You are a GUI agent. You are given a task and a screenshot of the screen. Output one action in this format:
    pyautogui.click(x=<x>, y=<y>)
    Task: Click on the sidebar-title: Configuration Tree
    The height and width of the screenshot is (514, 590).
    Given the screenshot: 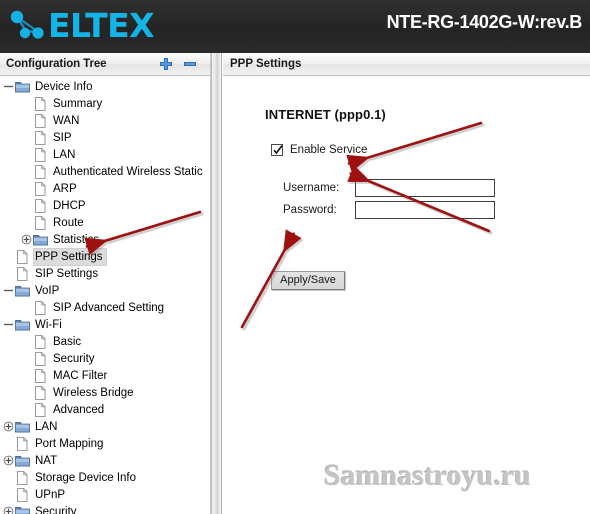 What is the action you would take?
    pyautogui.click(x=56, y=64)
    